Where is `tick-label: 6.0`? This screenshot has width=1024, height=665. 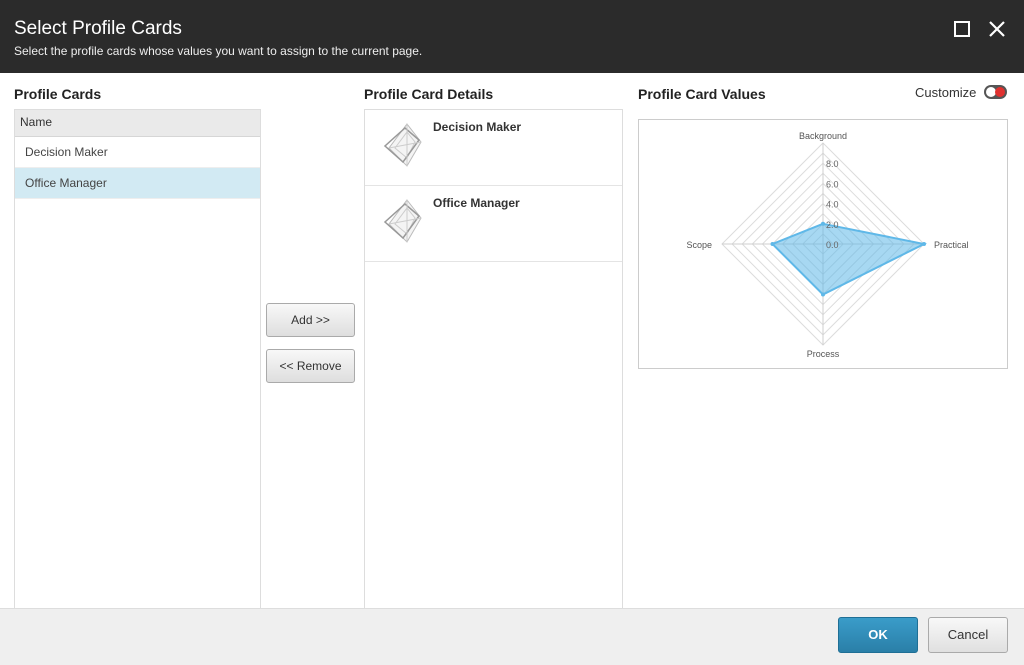
tick-label: 6.0 is located at coordinates (832, 184).